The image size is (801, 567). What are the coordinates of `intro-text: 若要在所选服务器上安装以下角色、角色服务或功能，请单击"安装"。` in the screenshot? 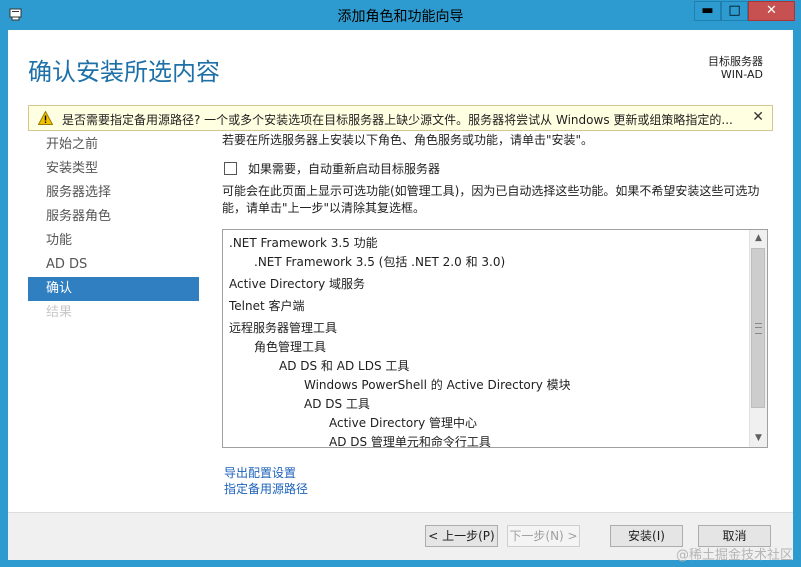 It's located at (408, 140).